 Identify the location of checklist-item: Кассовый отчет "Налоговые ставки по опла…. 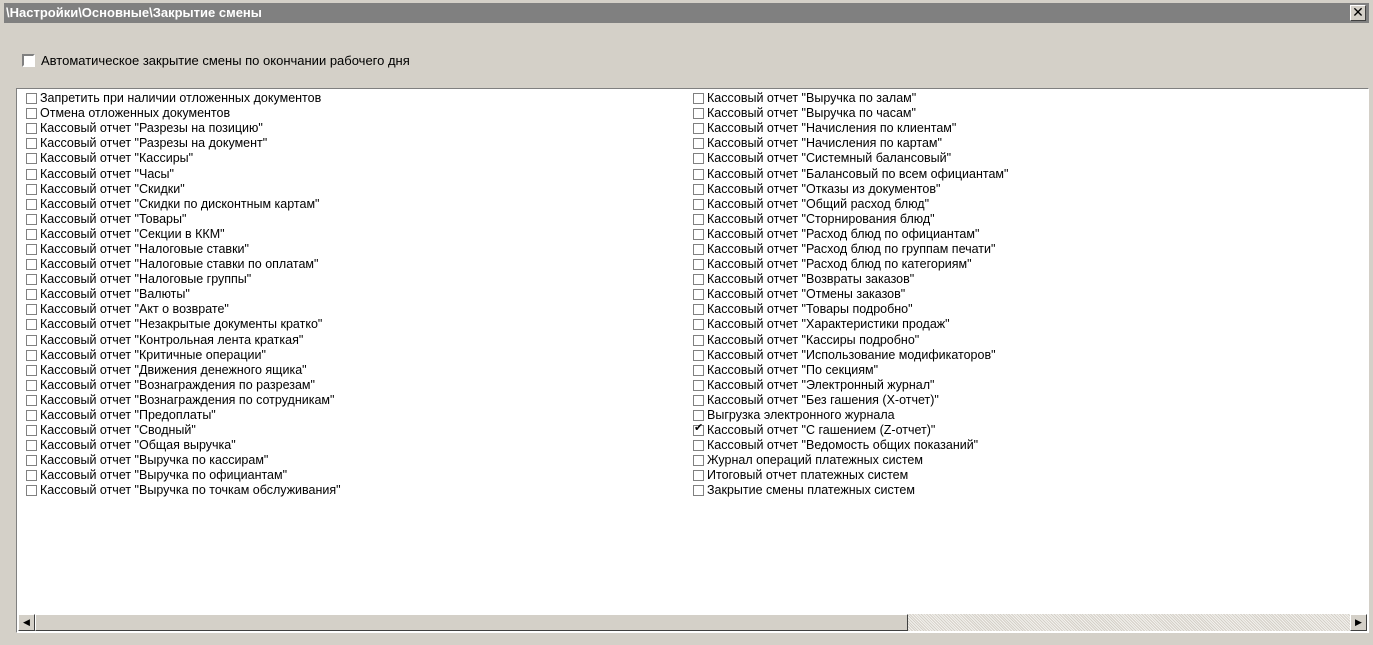
(183, 264).